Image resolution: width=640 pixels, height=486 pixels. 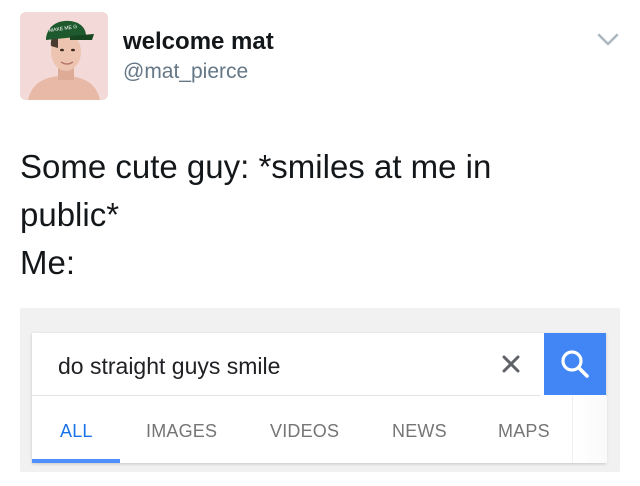 I want to click on tweet-line: Me:, so click(x=48, y=262).